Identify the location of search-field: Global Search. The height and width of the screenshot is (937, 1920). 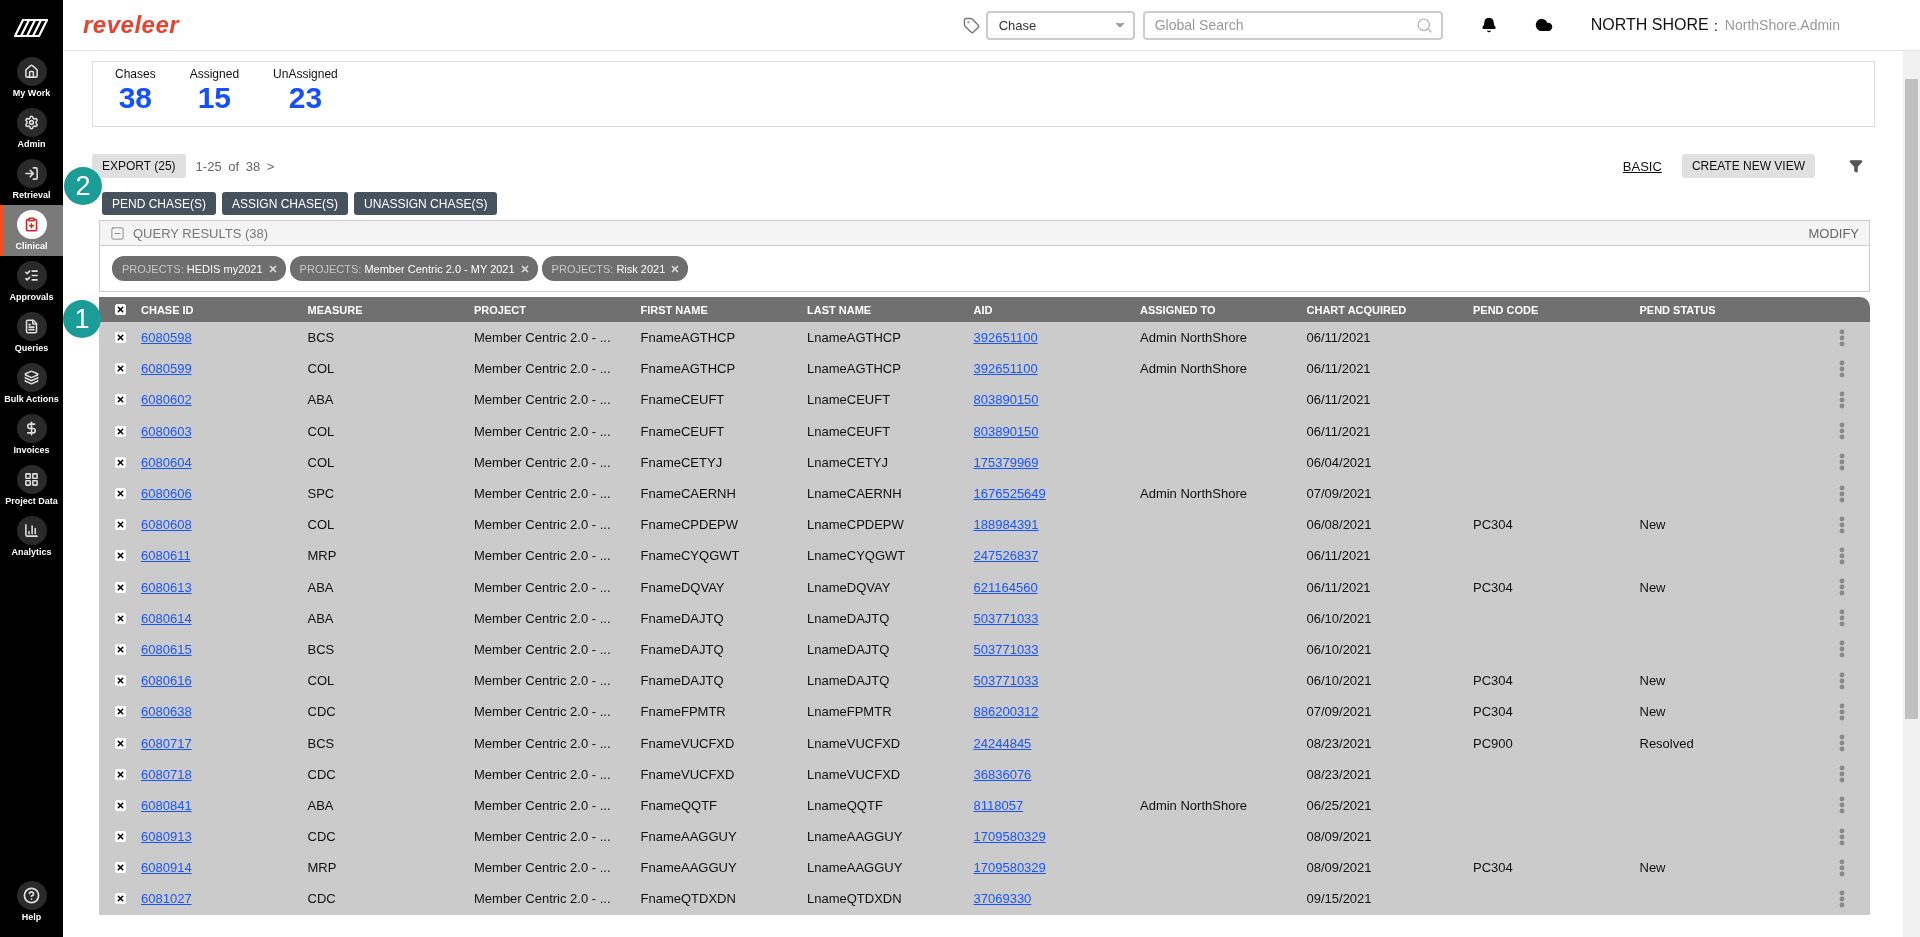
(1292, 25).